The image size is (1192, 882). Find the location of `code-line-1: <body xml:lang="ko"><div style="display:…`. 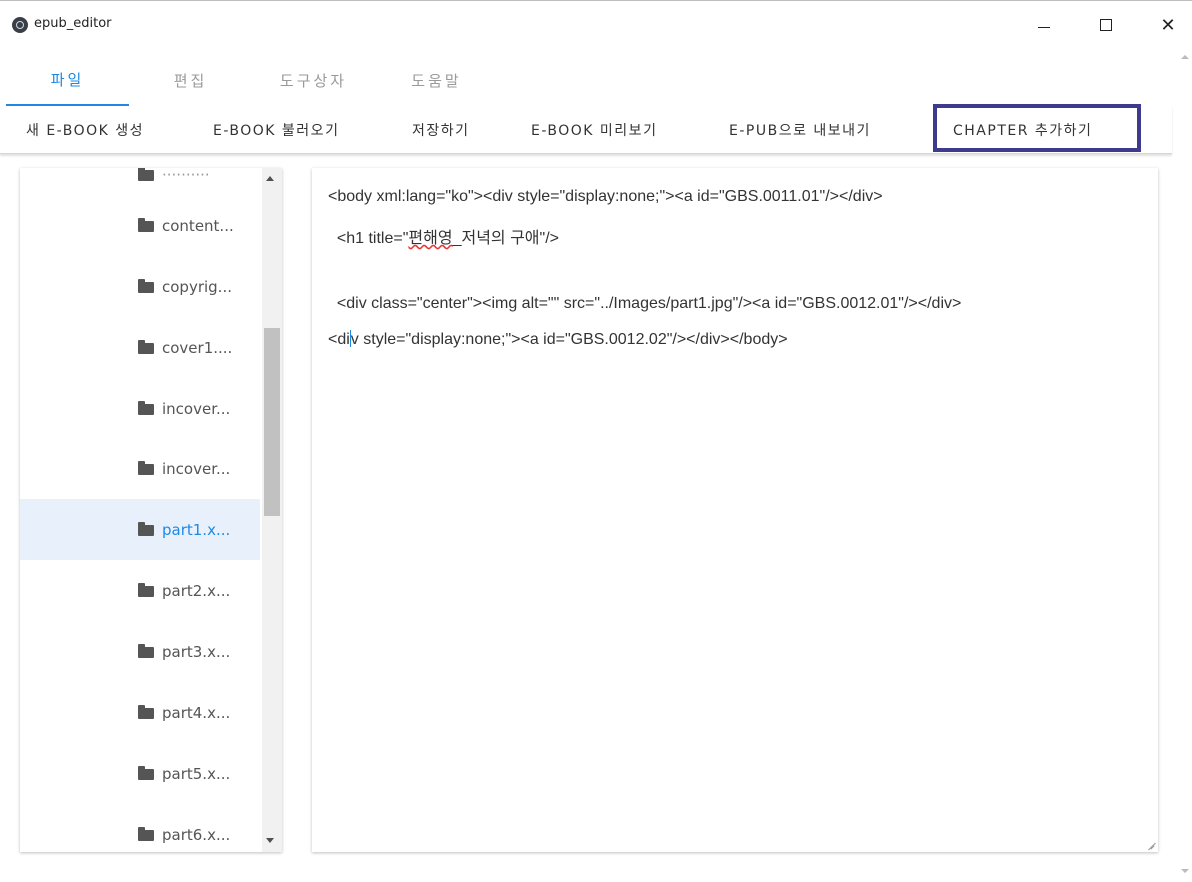

code-line-1: <body xml:lang="ko"><div style="display:… is located at coordinates (605, 196).